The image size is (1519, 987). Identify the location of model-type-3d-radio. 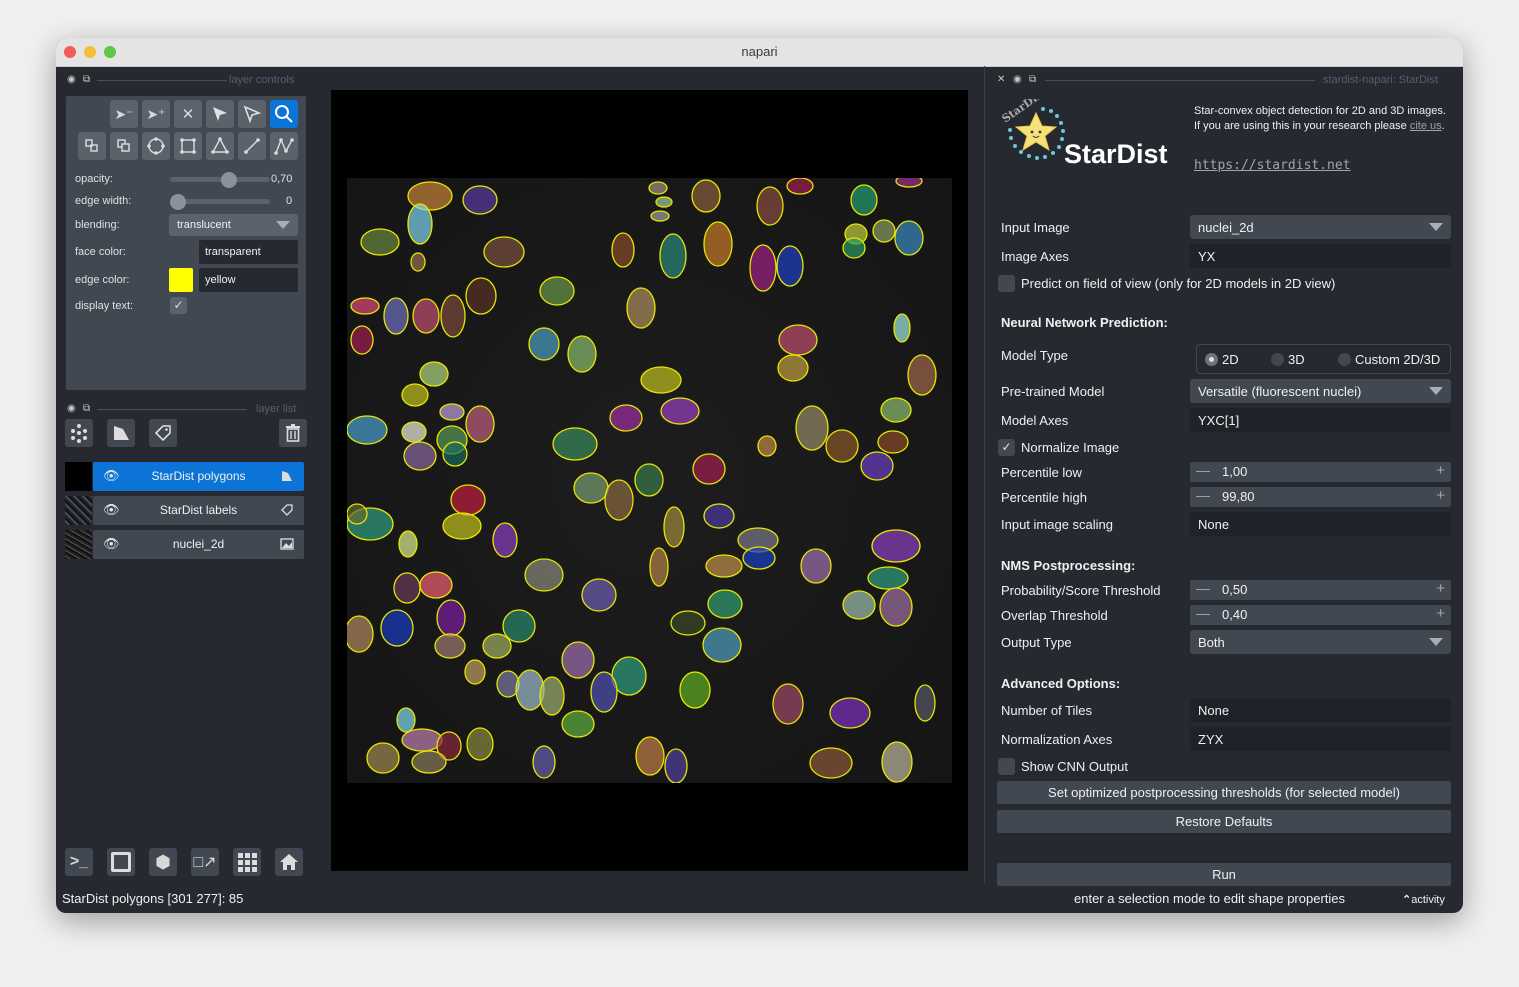
(1277, 359).